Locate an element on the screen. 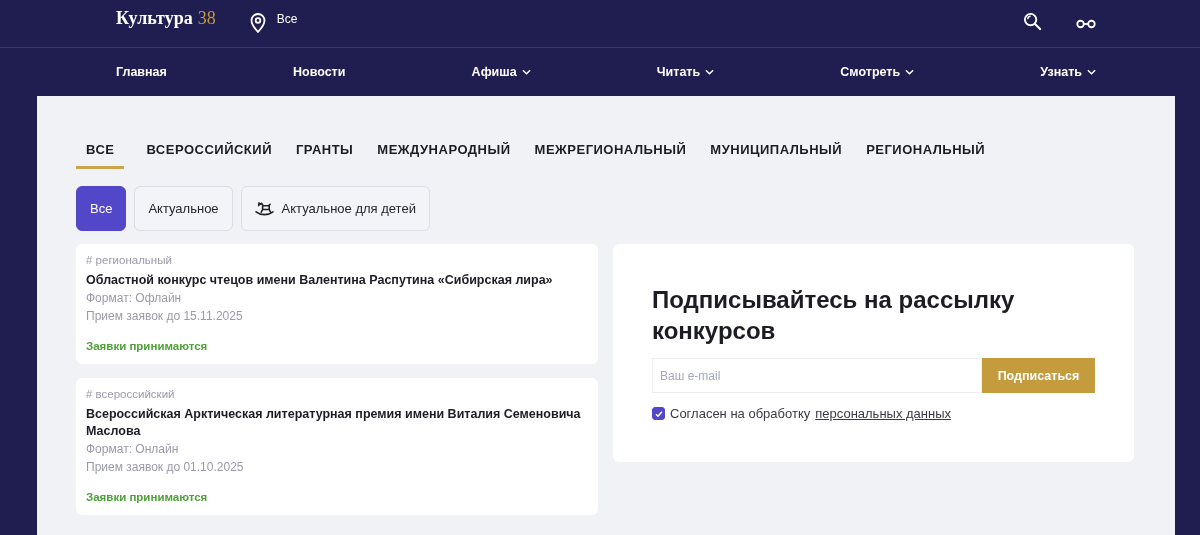 Image resolution: width=1200 pixels, height=535 pixels. logo-name: Культура is located at coordinates (154, 18).